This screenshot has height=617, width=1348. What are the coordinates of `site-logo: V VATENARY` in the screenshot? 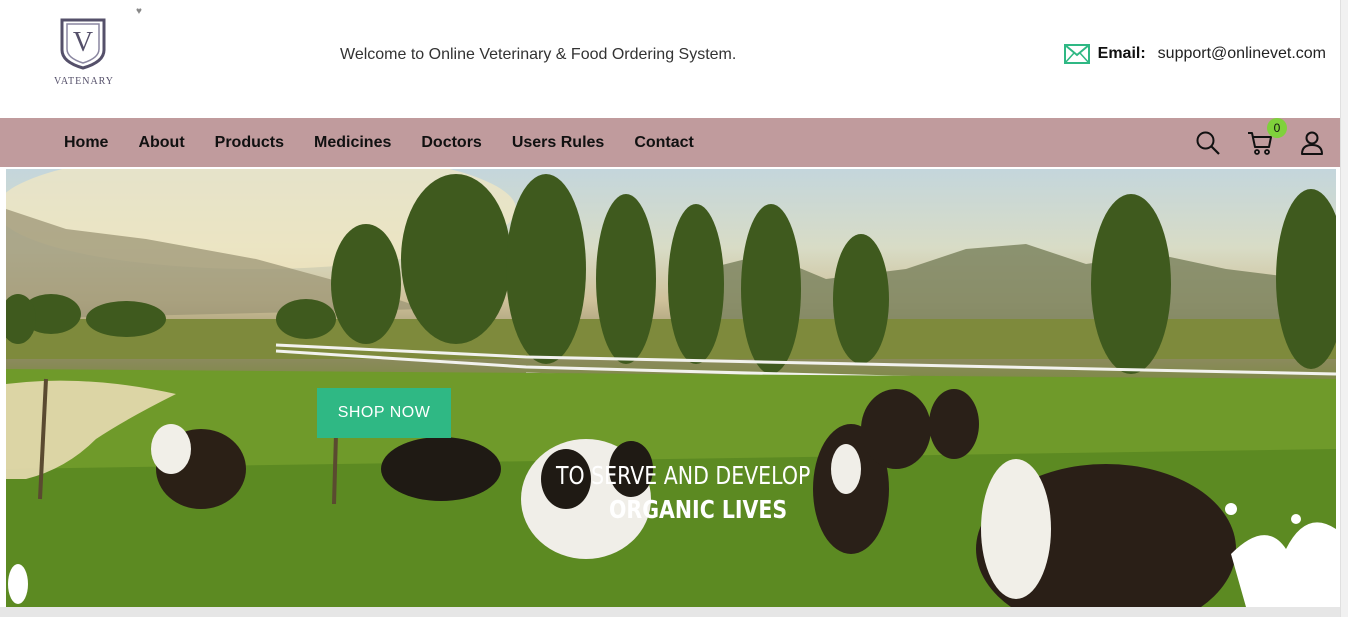 It's located at (84, 54).